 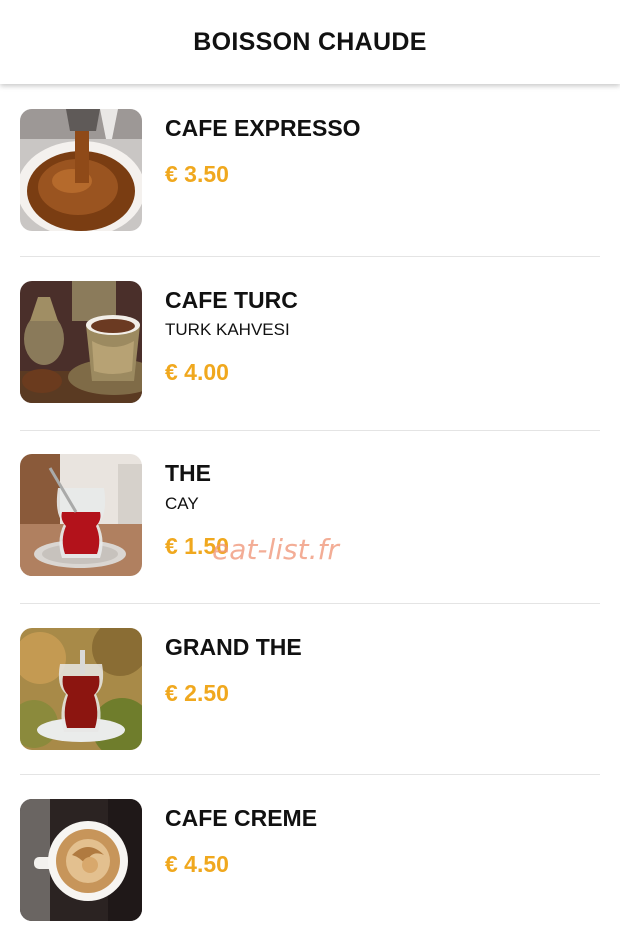 What do you see at coordinates (310, 860) in the screenshot?
I see `menu-item-cafe-creme: CAFE CREME € 4.50` at bounding box center [310, 860].